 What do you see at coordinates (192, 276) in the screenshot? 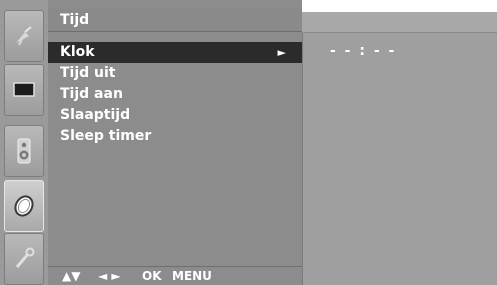
I see `menu-hint: MENU` at bounding box center [192, 276].